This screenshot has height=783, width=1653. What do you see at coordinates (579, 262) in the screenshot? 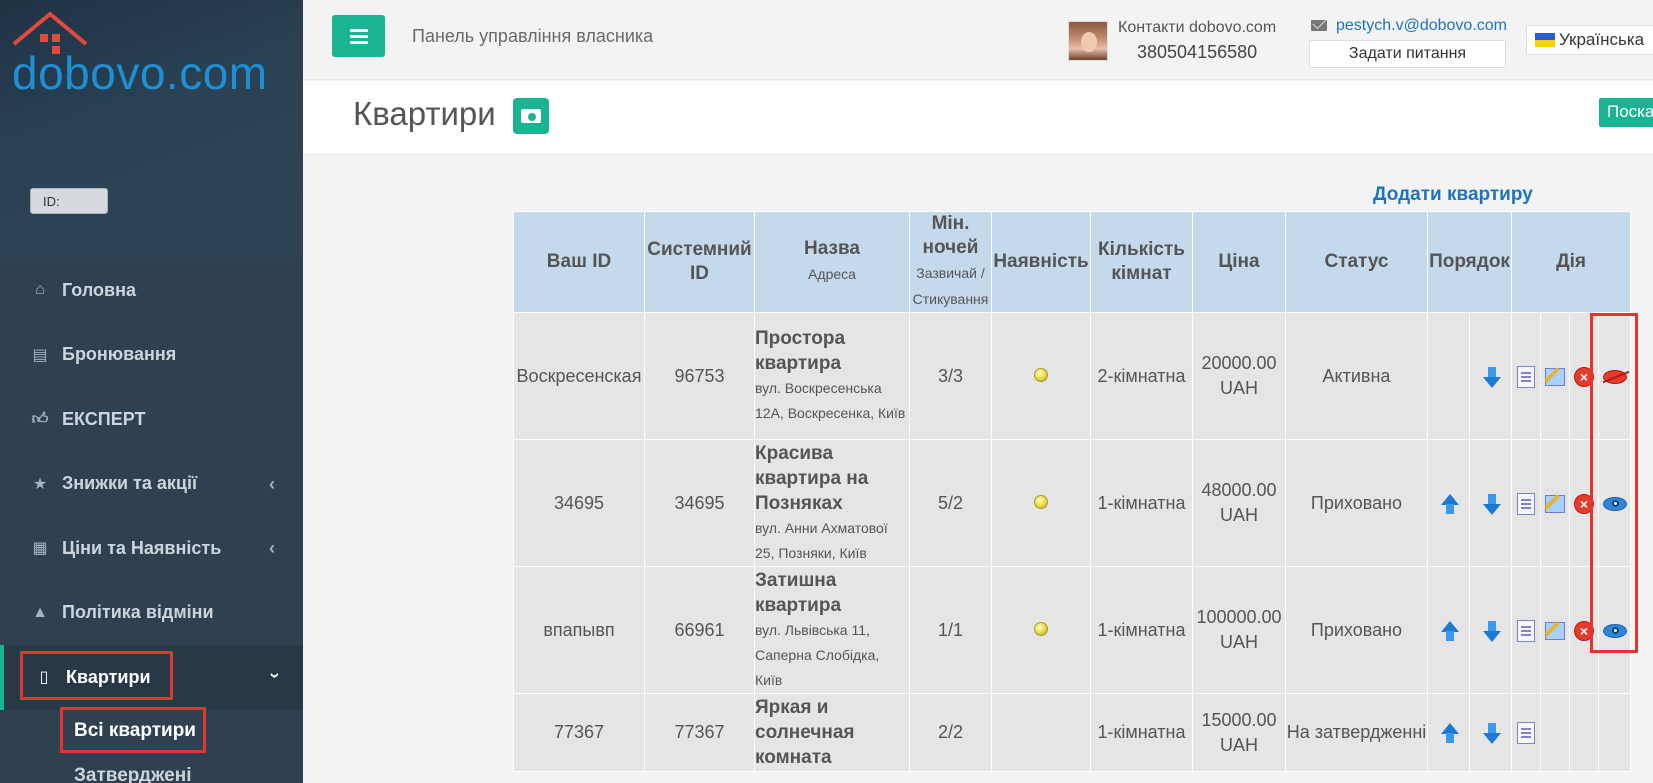
I see `col-your-id: Ваш ID` at bounding box center [579, 262].